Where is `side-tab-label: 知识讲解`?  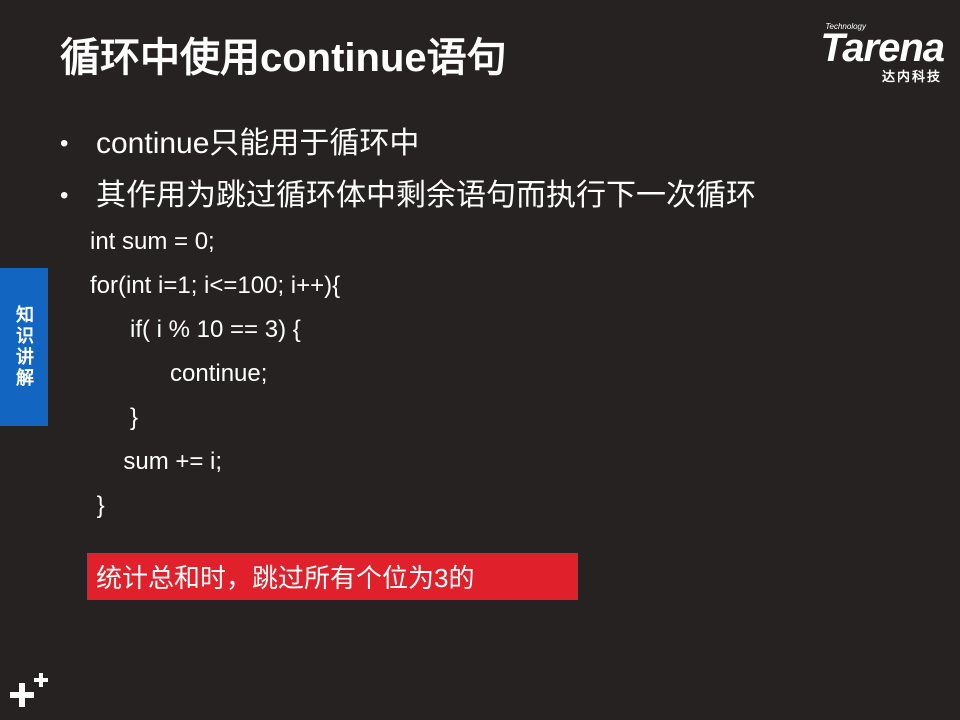
side-tab-label: 知识讲解 is located at coordinates (24, 347).